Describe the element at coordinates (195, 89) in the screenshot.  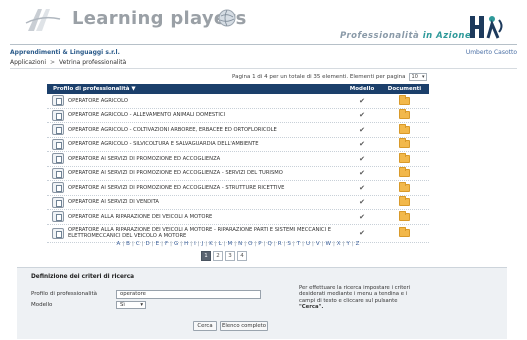
I see `column-header-profile: Profilo di professionalità ▼` at that location.